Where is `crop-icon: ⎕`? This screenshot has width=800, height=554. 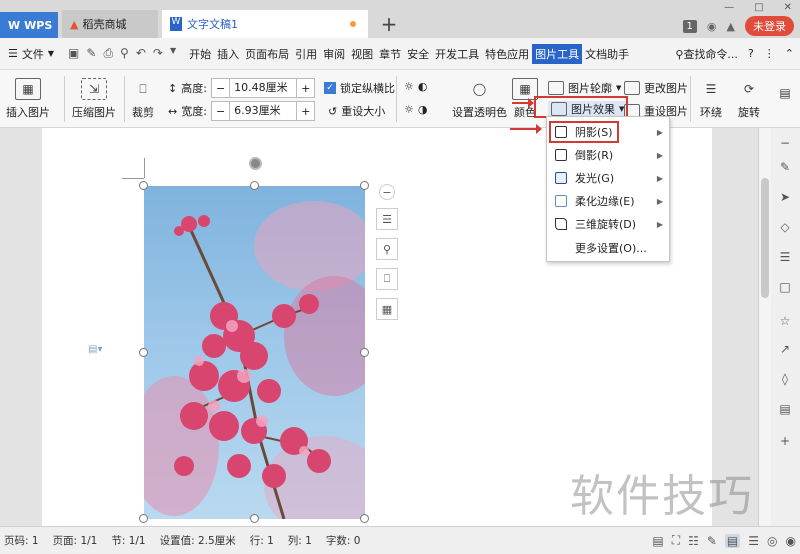 crop-icon: ⎕ is located at coordinates (387, 279).